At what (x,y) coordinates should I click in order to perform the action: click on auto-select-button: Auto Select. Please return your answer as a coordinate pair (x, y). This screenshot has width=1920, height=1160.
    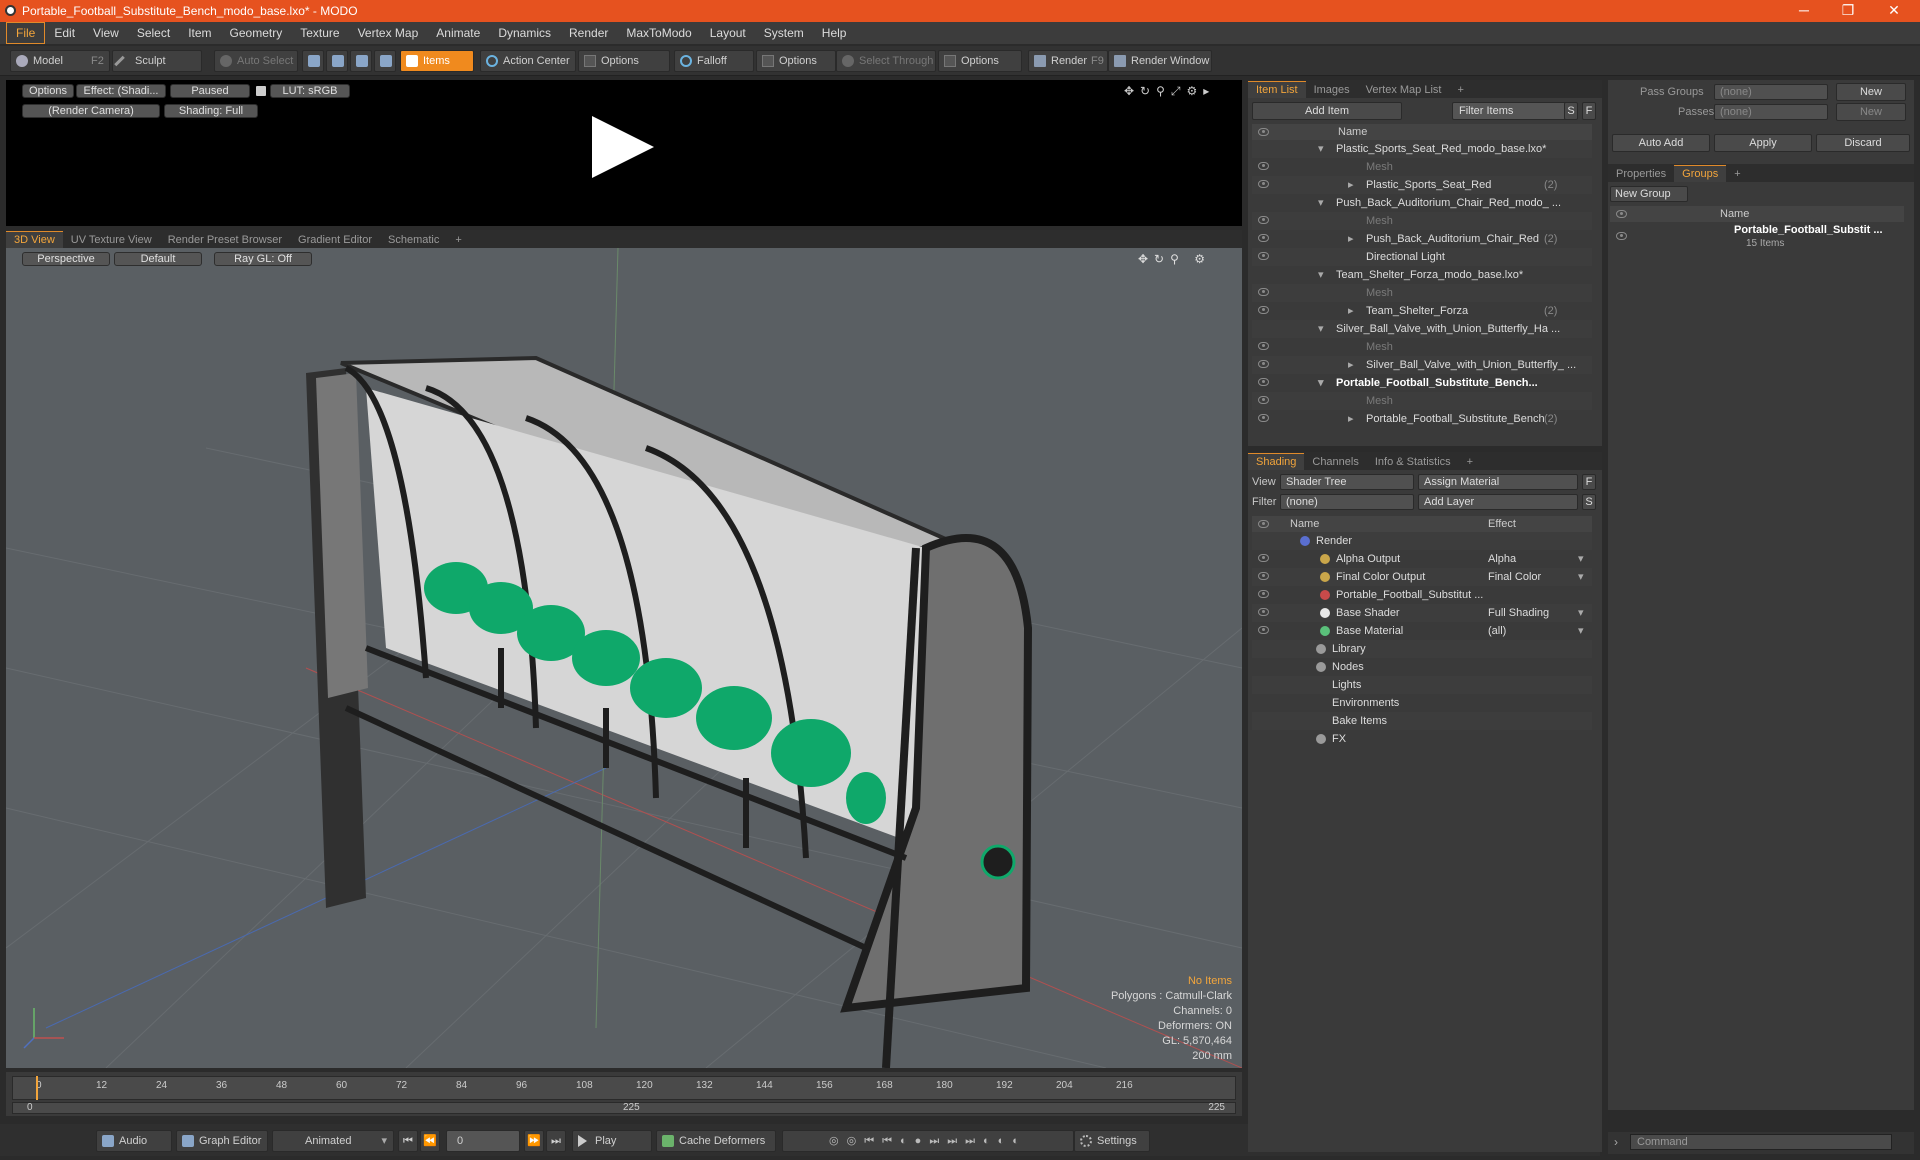
    Looking at the image, I should click on (256, 61).